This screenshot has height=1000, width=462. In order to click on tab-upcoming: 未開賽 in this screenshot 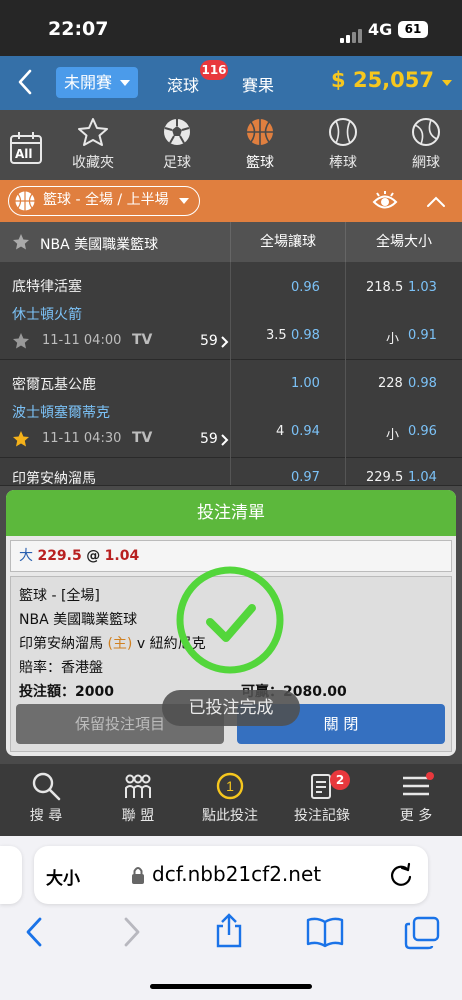, I will do `click(97, 82)`.